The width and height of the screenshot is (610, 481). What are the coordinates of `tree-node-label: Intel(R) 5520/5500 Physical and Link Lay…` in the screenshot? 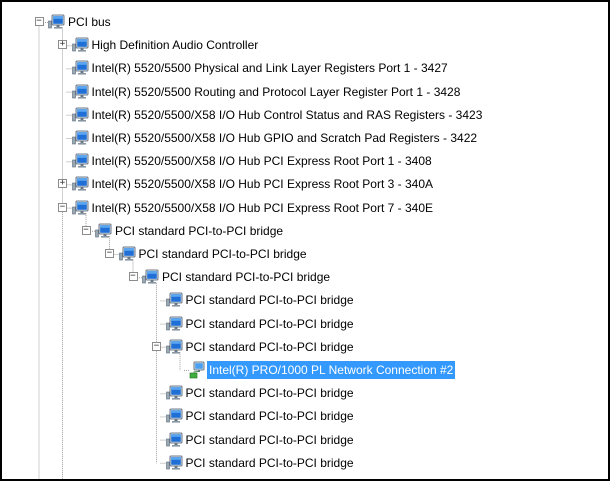 It's located at (270, 68).